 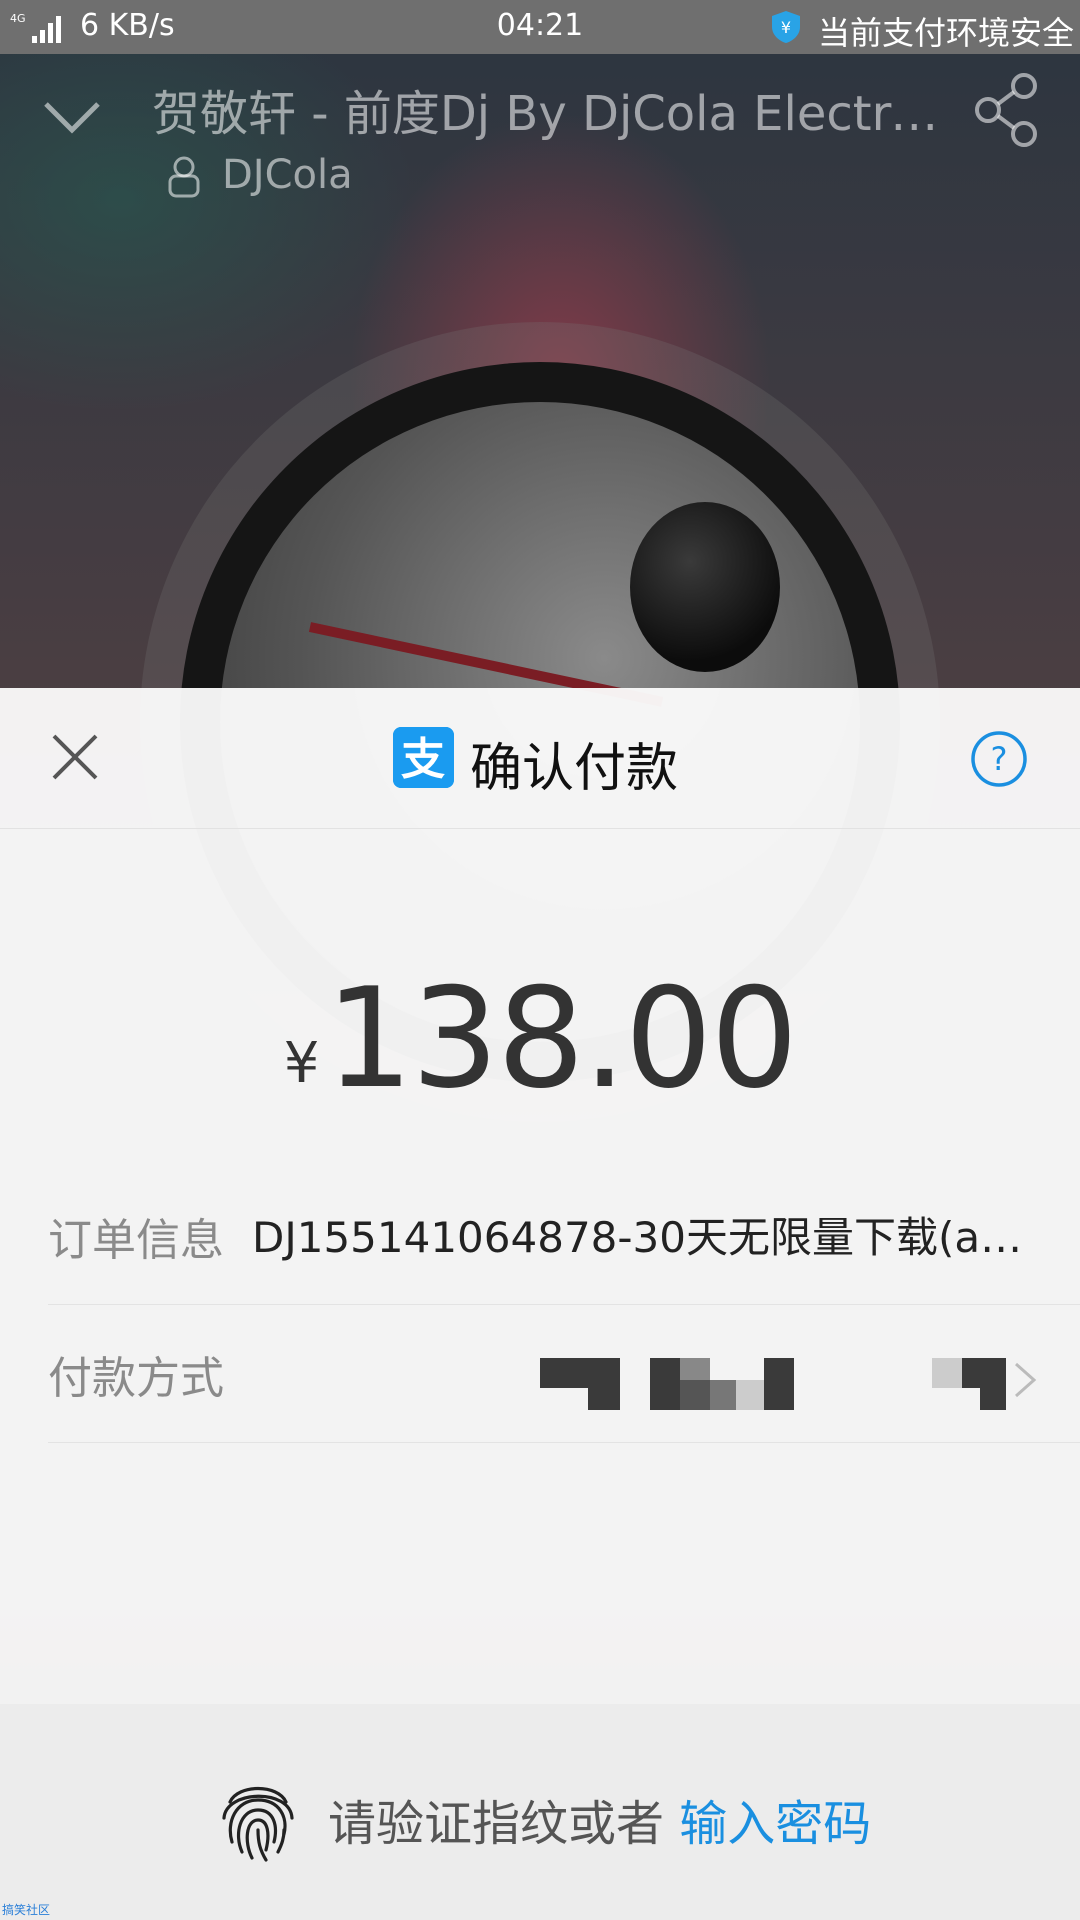 What do you see at coordinates (184, 177) in the screenshot?
I see `user-icon` at bounding box center [184, 177].